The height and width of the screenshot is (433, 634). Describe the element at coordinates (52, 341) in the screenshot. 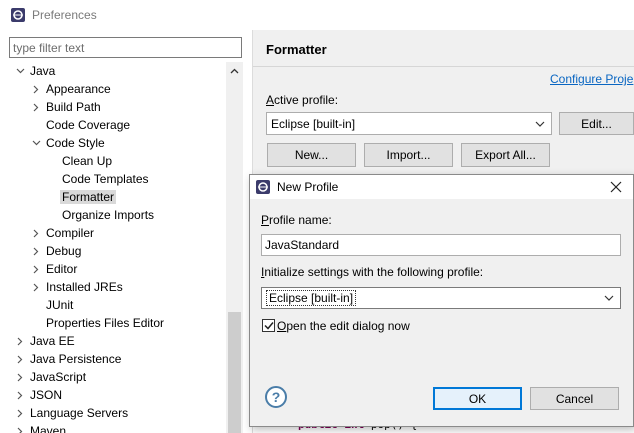

I see `tree-item-label: Java EE` at that location.